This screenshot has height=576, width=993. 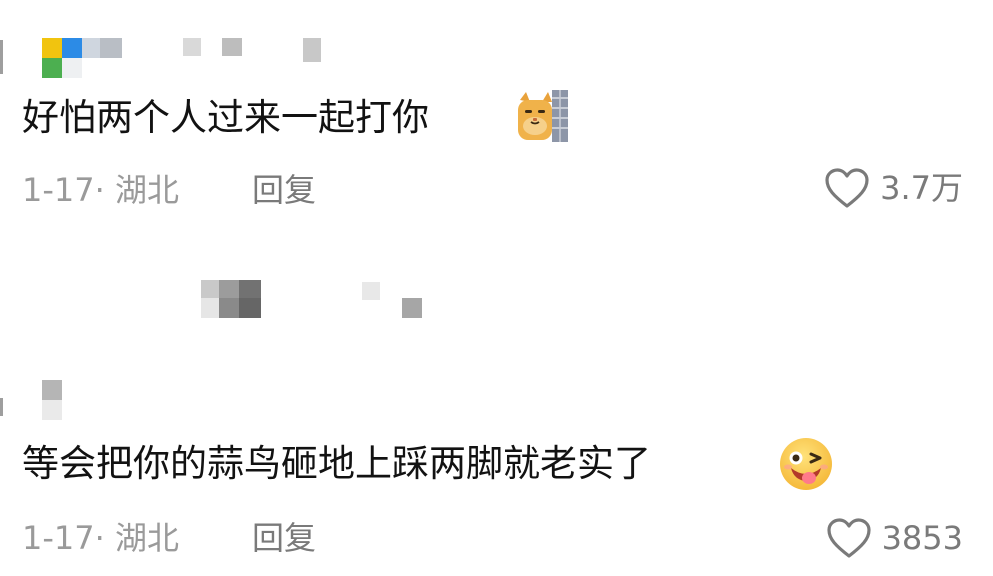 I want to click on like-button: 3853, so click(x=894, y=538).